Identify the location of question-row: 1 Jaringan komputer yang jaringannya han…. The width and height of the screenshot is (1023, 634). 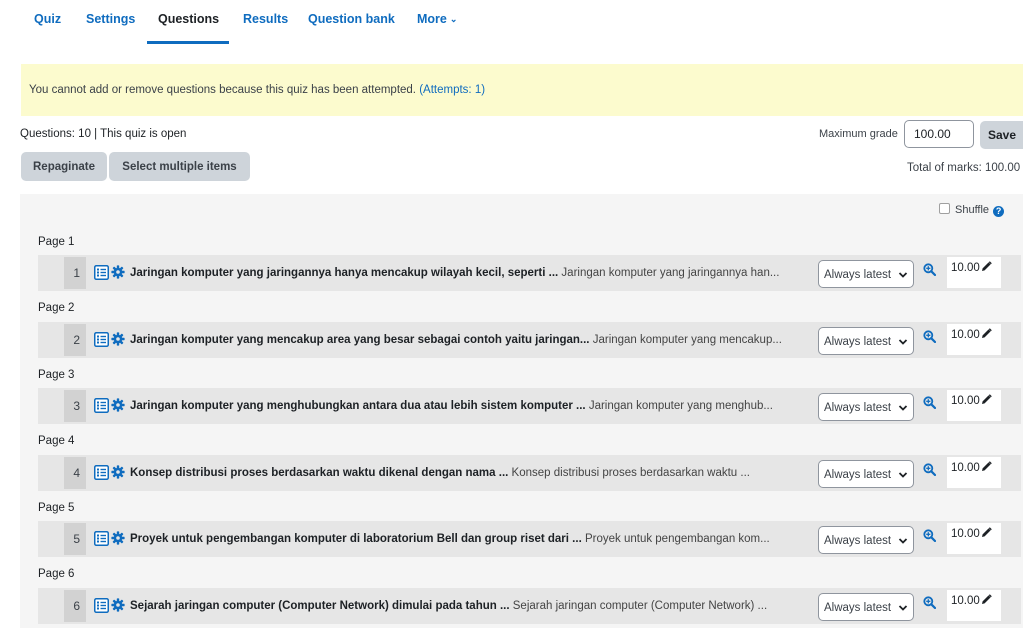
(529, 273).